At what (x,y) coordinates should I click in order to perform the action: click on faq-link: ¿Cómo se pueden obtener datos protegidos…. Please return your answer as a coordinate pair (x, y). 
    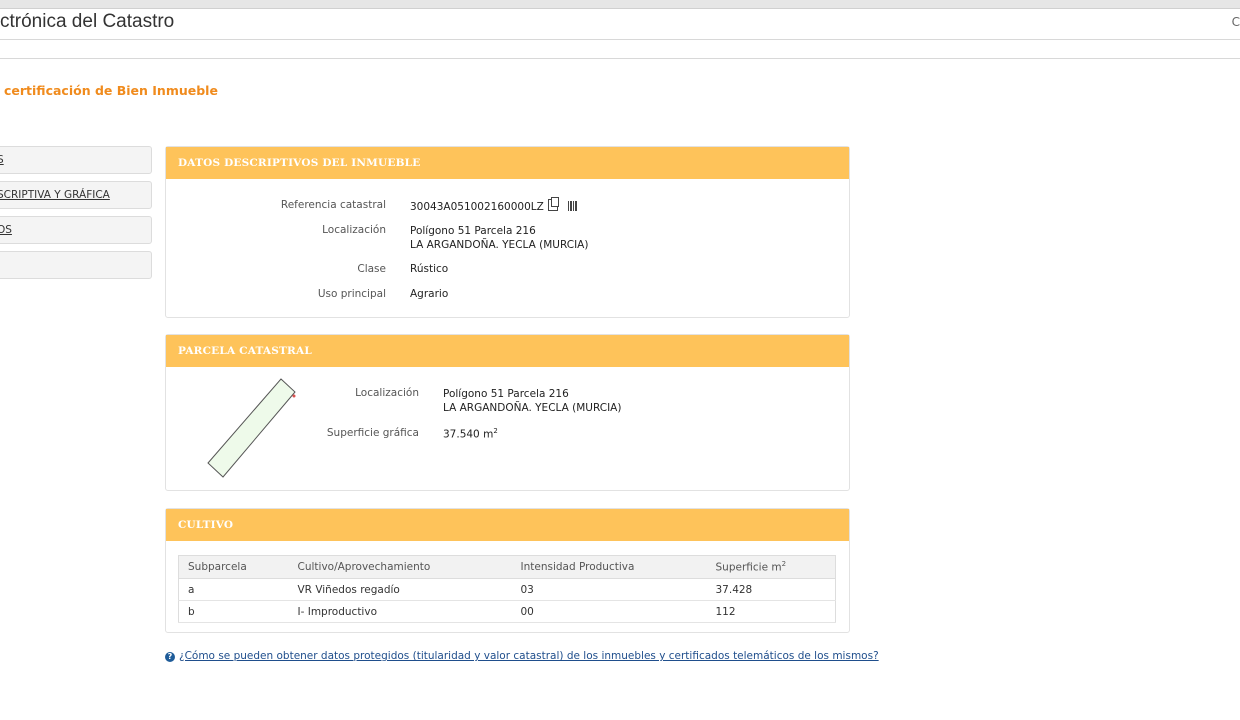
    Looking at the image, I should click on (529, 656).